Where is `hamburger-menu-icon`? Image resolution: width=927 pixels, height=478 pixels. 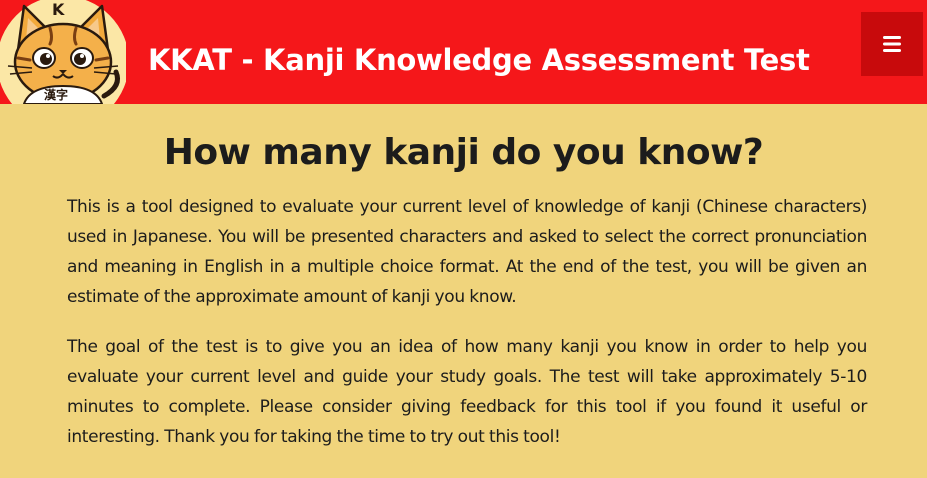
hamburger-menu-icon is located at coordinates (892, 44).